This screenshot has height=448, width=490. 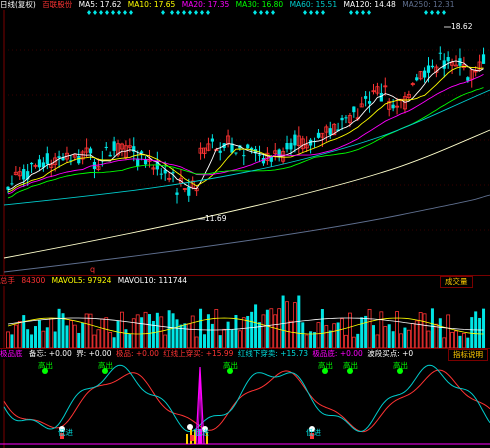 What do you see at coordinates (81, 280) in the screenshot?
I see `mavol5-value: MAVOL5: 97924` at bounding box center [81, 280].